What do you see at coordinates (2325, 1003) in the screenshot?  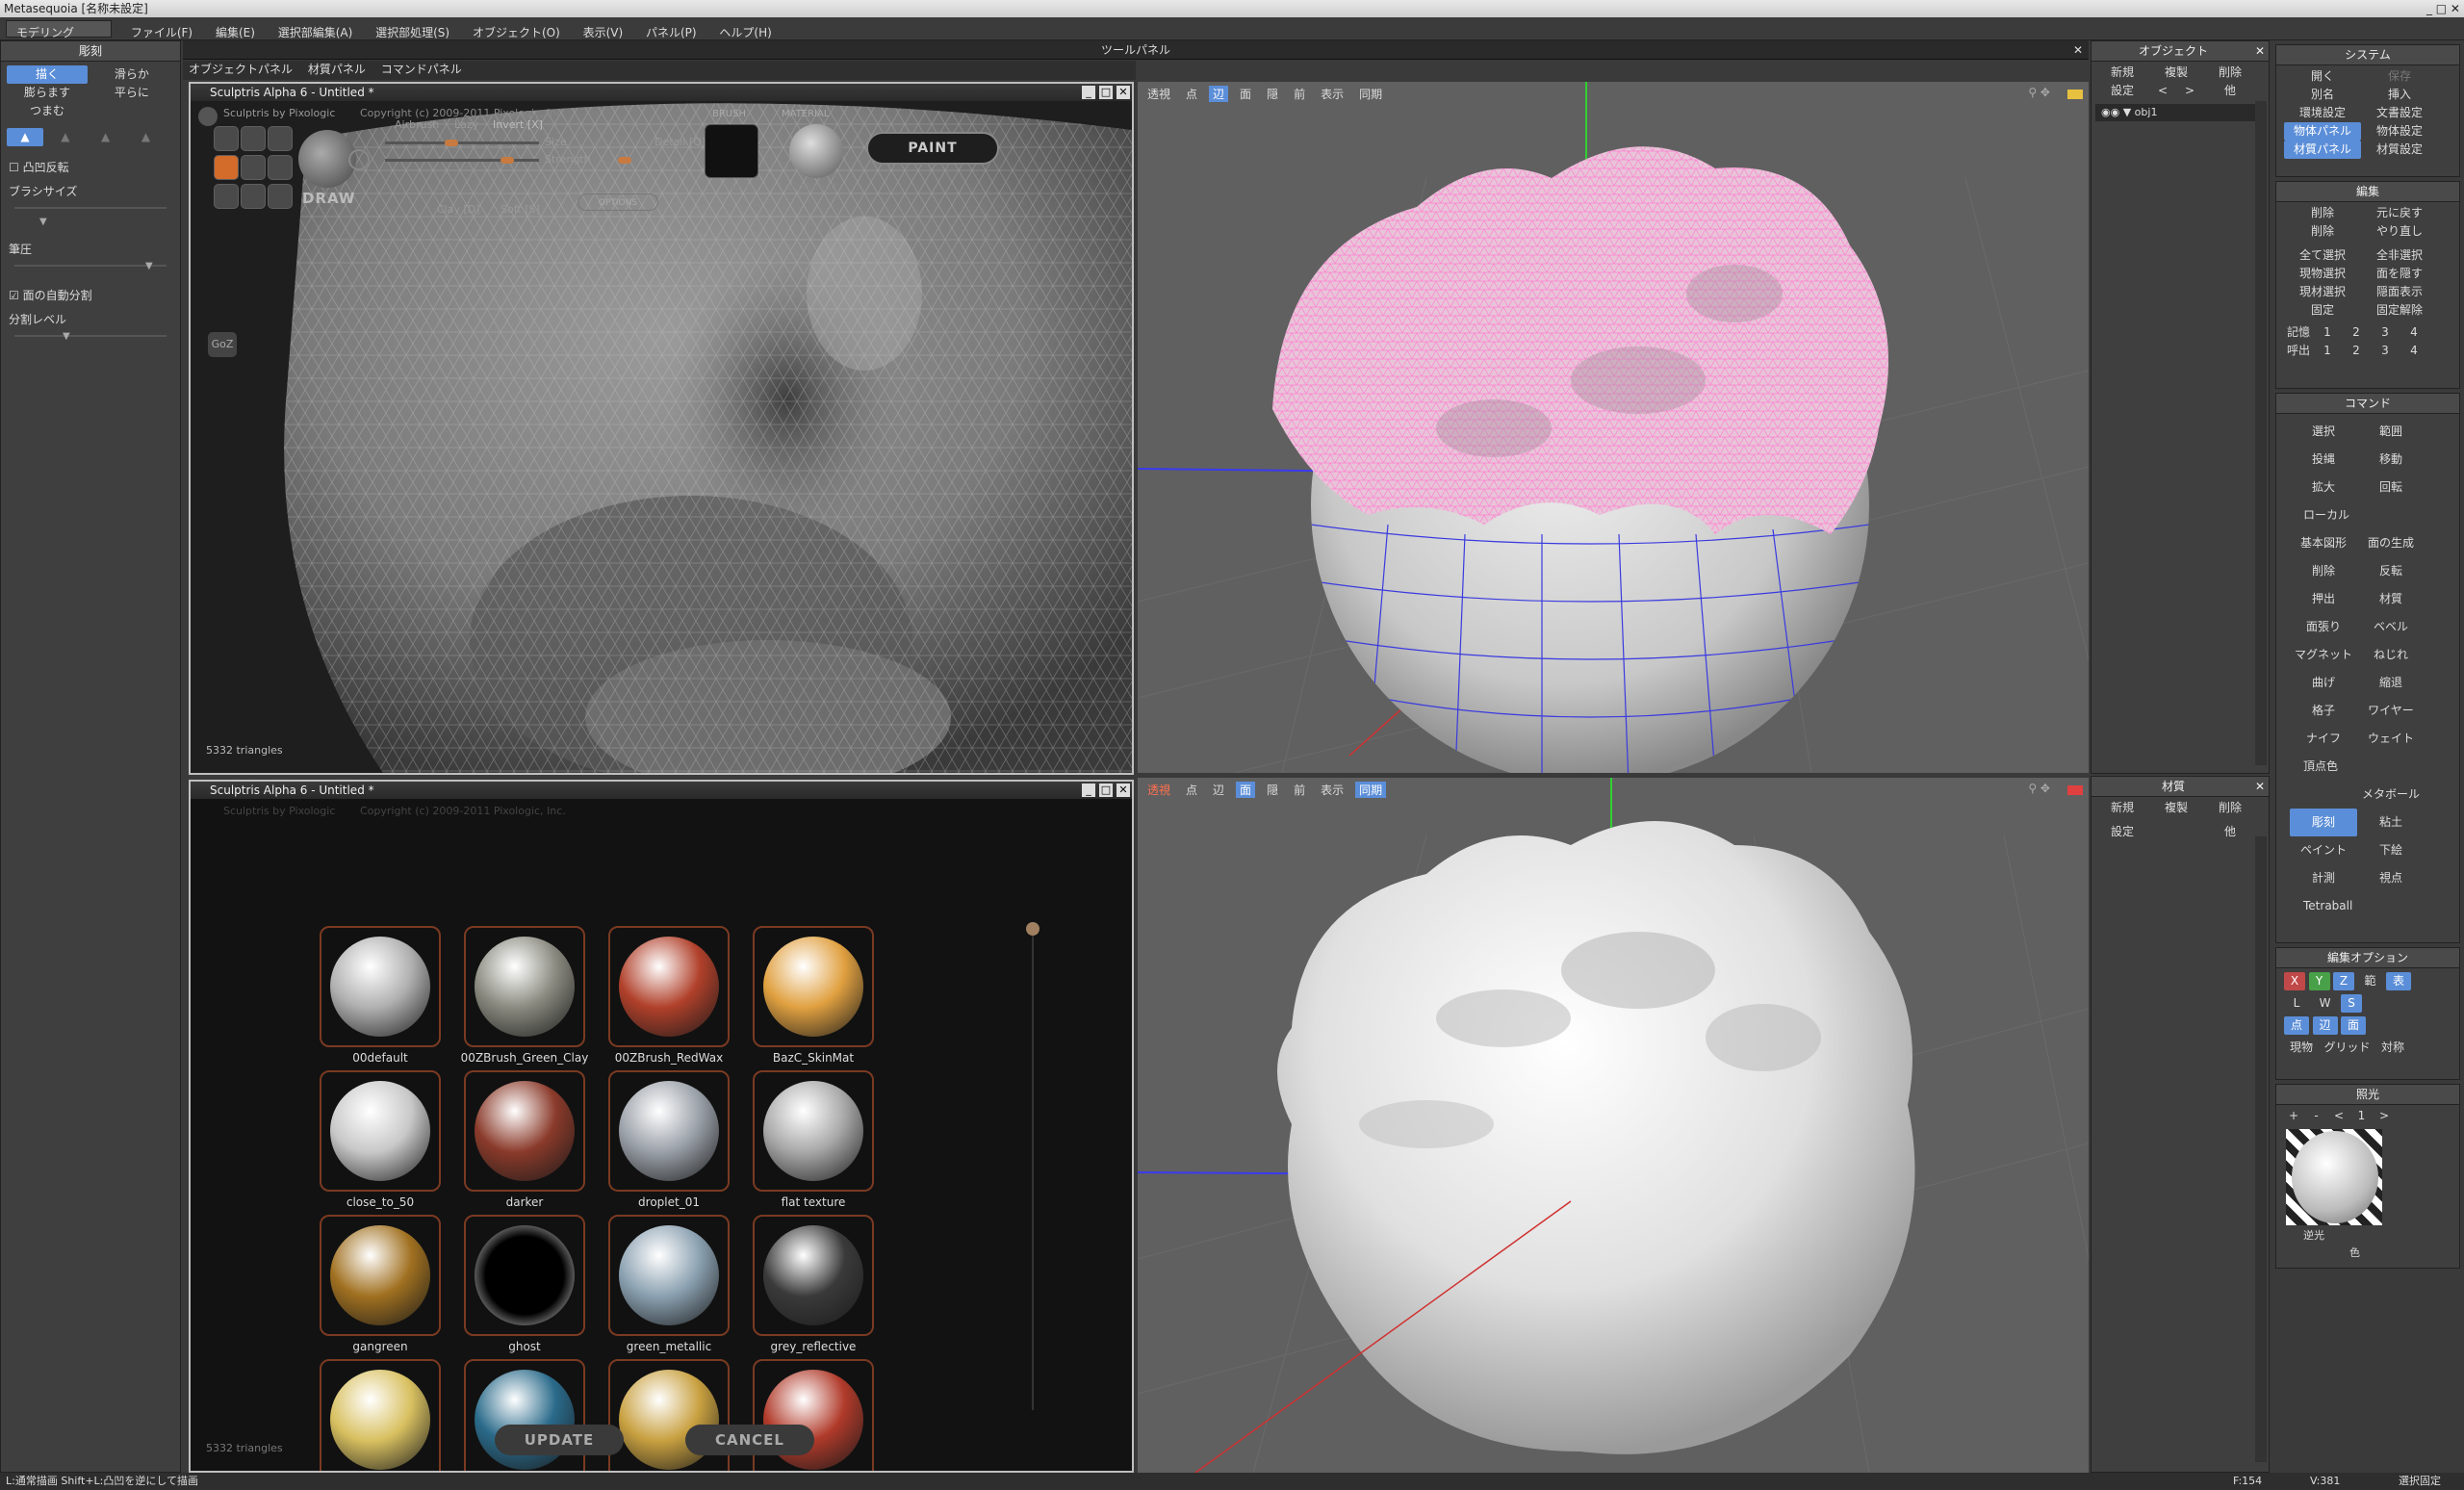 I see `world-toggle: W` at bounding box center [2325, 1003].